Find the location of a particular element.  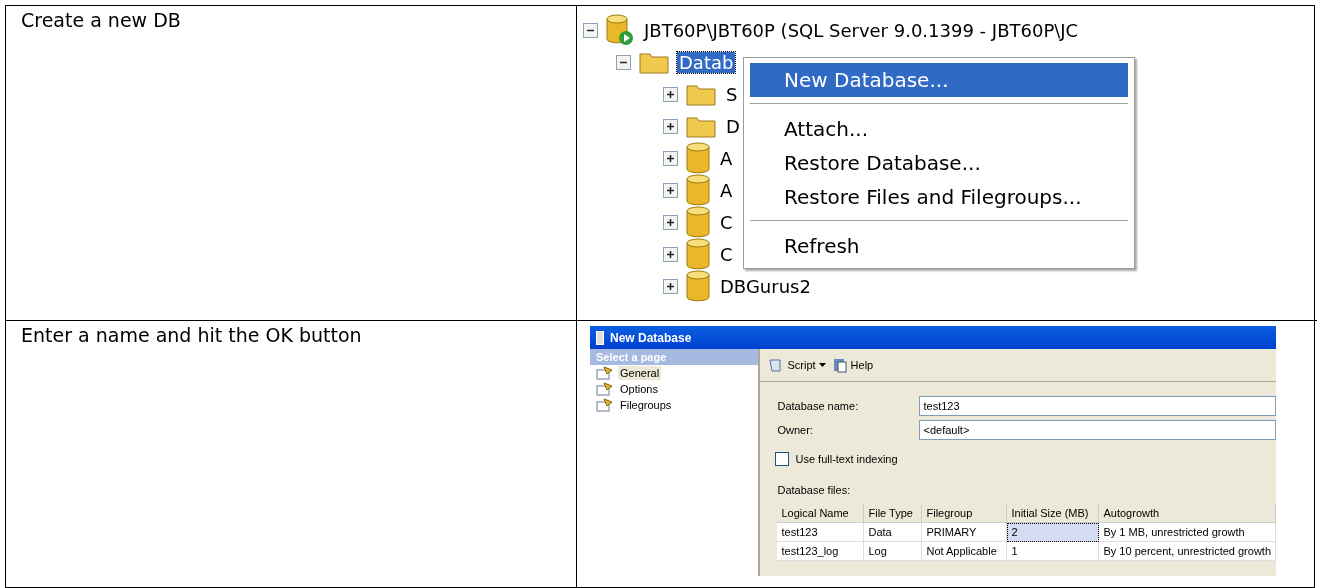

table-cell: 2 is located at coordinates (1053, 532).